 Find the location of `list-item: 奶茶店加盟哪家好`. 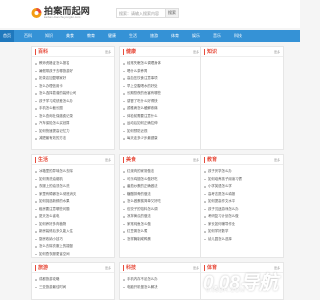

list-item: 奶茶店加盟哪家好 is located at coordinates (73, 79).